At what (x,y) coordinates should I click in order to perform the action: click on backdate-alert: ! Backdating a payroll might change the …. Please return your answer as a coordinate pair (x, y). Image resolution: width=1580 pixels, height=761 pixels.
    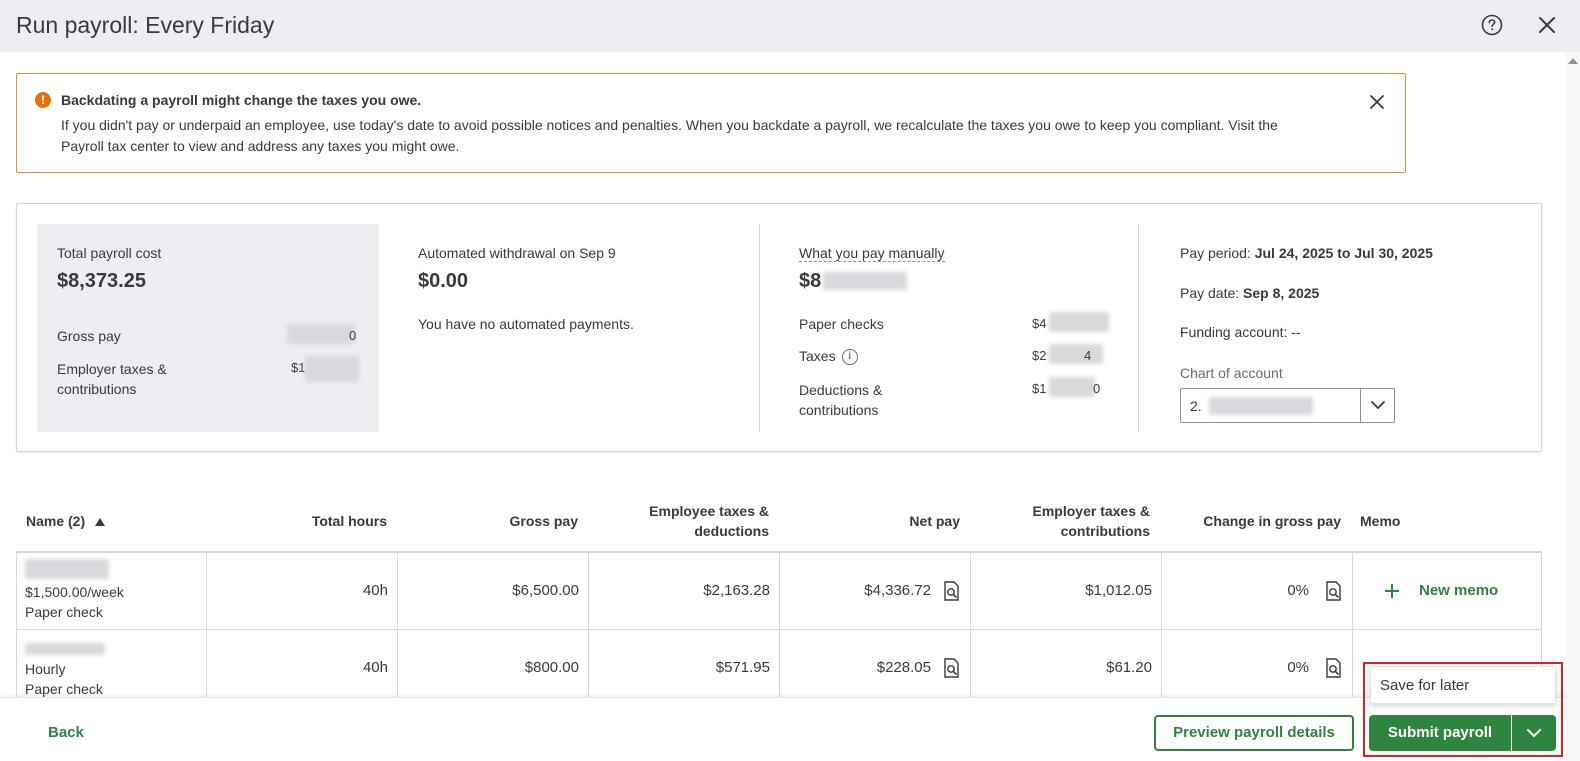
    Looking at the image, I should click on (711, 123).